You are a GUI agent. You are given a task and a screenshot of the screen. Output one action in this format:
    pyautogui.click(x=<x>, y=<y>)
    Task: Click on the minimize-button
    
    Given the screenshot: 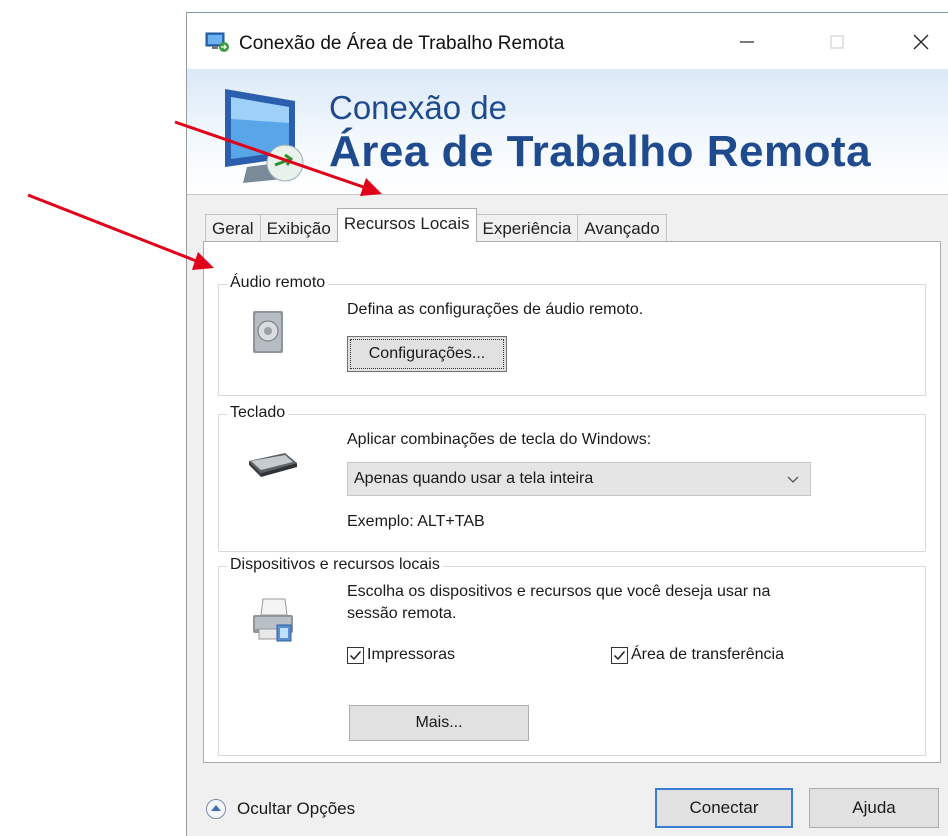 What is the action you would take?
    pyautogui.click(x=747, y=42)
    